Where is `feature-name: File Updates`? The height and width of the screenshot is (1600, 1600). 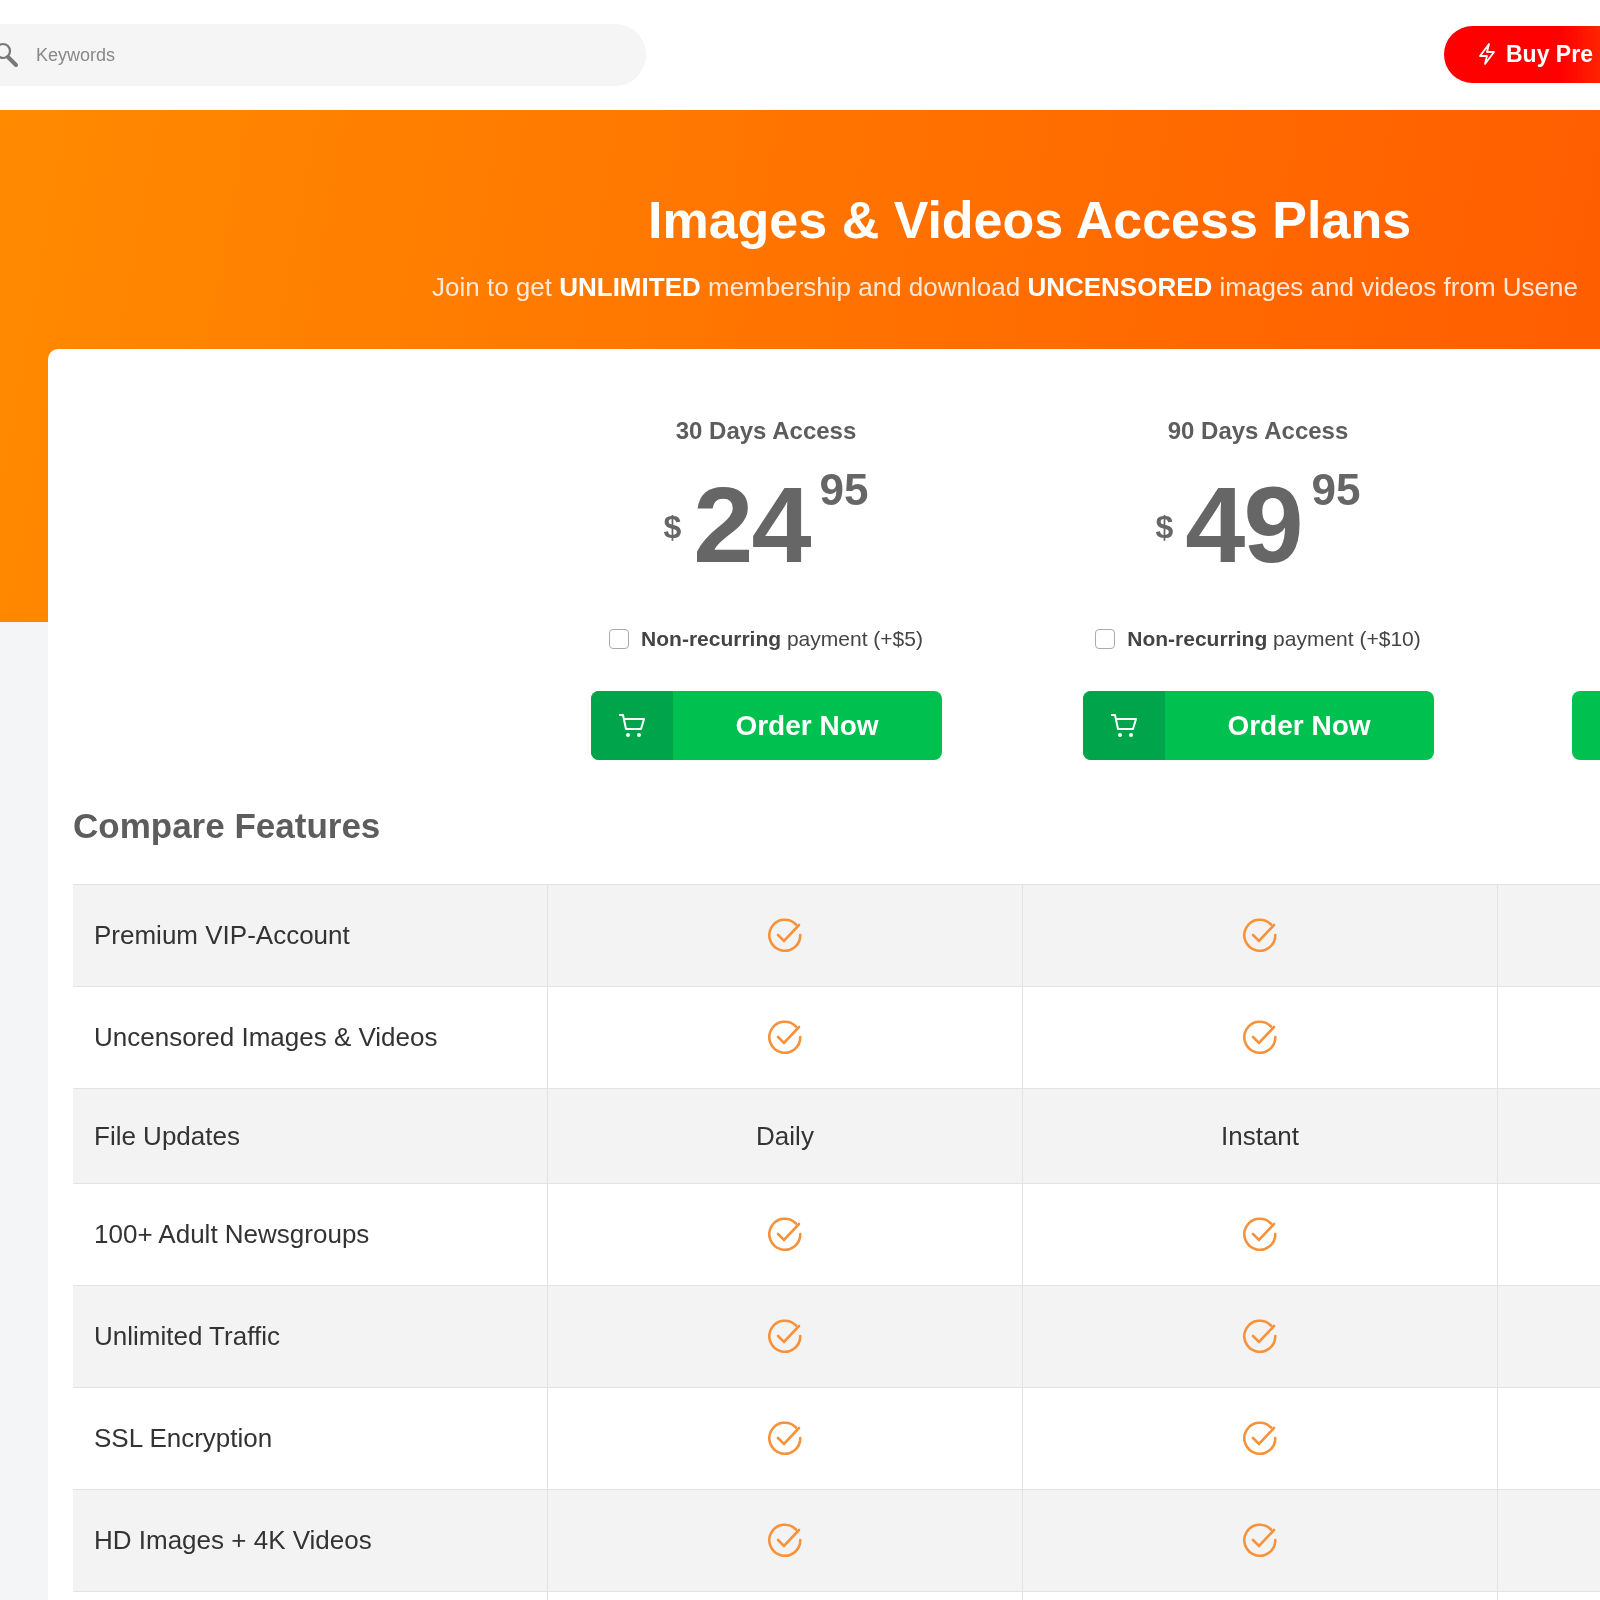 feature-name: File Updates is located at coordinates (310, 1136).